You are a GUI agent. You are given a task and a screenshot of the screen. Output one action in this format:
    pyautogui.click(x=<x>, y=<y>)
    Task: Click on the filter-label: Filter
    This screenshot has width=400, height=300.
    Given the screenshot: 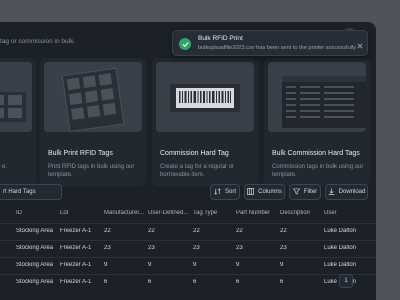 What is the action you would take?
    pyautogui.click(x=310, y=192)
    